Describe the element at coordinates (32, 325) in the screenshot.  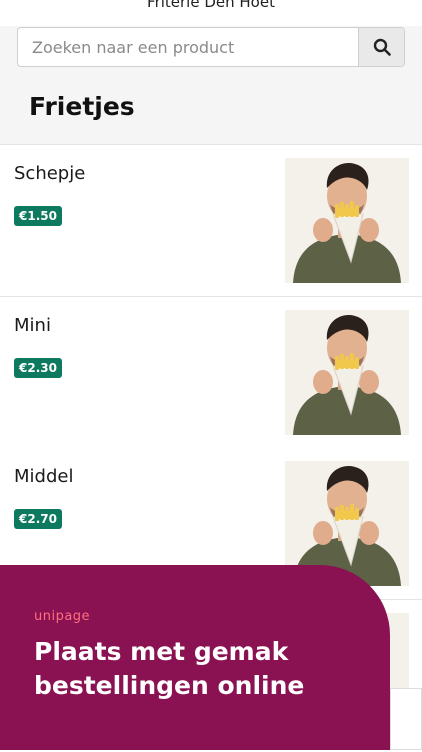
I see `product-name: Mini` at that location.